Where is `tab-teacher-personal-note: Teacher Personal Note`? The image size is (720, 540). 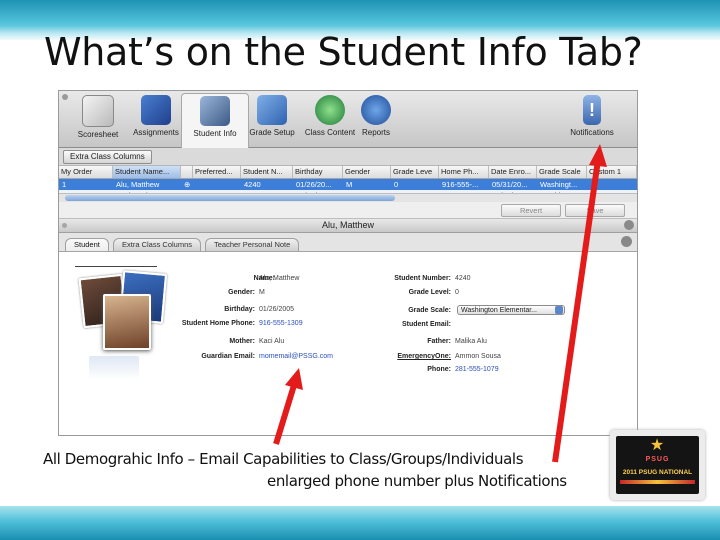
tab-teacher-personal-note: Teacher Personal Note is located at coordinates (252, 244).